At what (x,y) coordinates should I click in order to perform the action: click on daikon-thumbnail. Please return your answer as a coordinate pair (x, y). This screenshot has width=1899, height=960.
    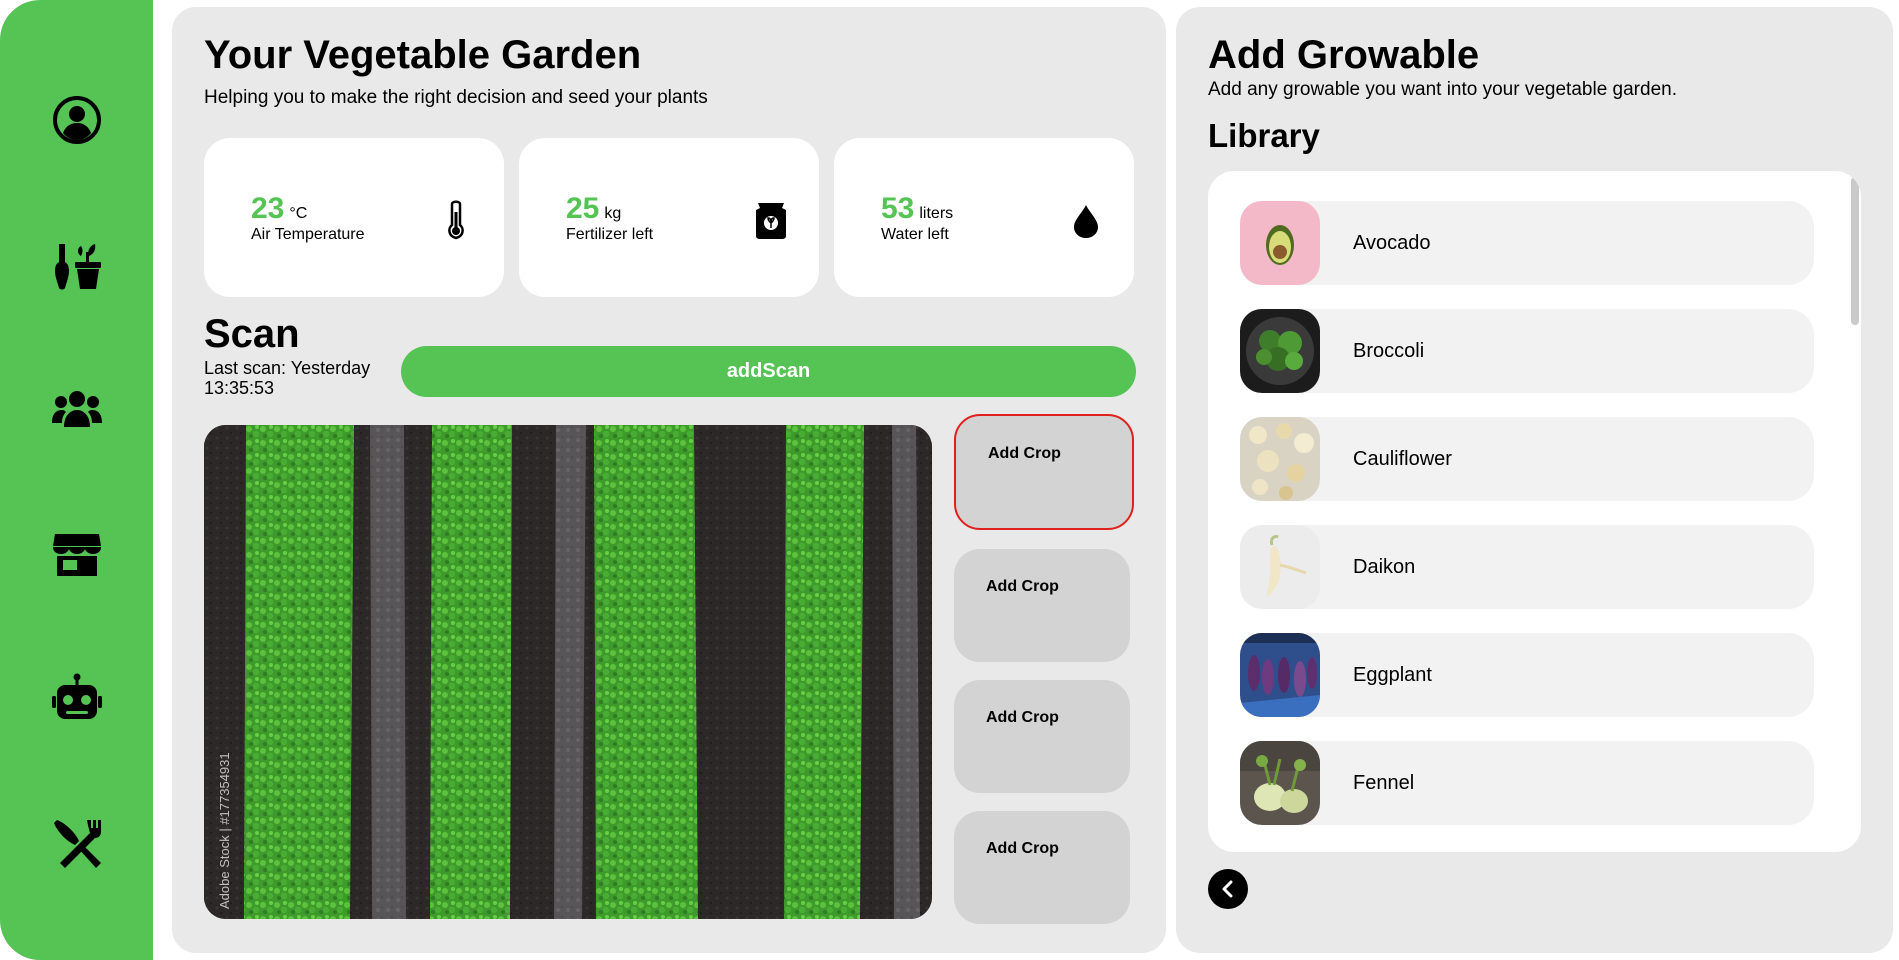
    Looking at the image, I should click on (1280, 567).